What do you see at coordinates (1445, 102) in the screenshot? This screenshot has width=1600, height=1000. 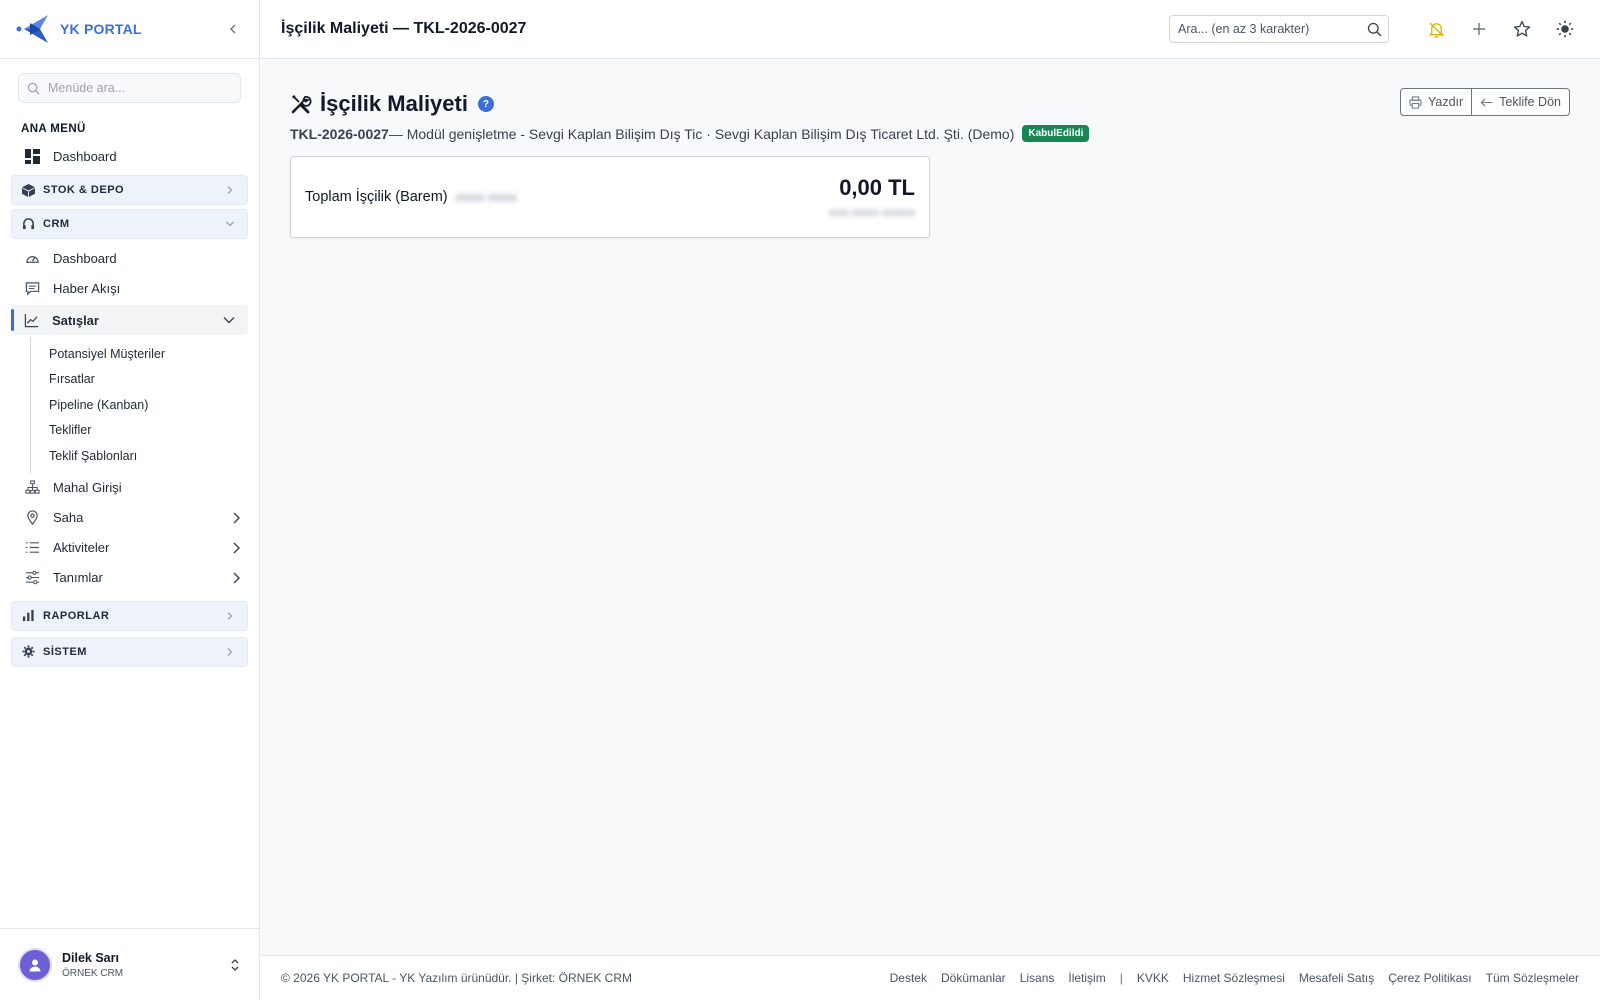 I see `print-button-label: Yazdır` at bounding box center [1445, 102].